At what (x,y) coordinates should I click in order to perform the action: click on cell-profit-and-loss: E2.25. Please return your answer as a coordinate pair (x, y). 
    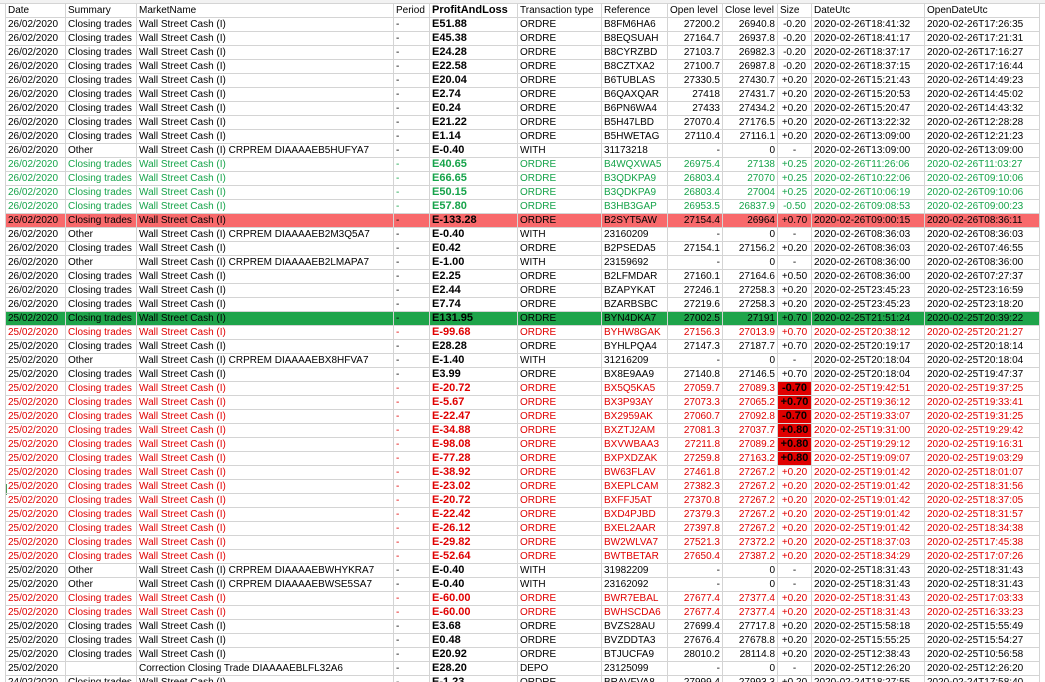
    Looking at the image, I should click on (473, 276).